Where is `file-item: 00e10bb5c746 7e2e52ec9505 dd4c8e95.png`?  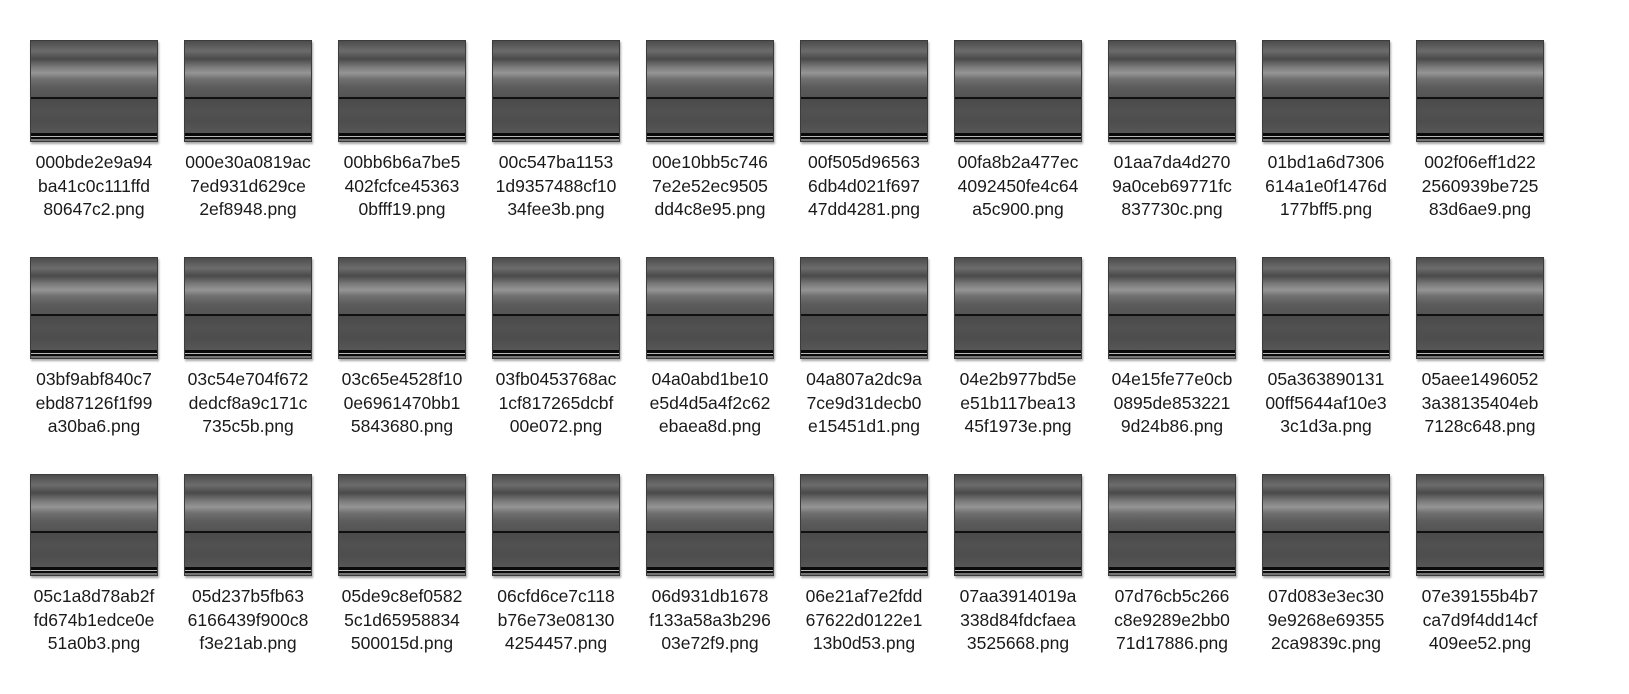 file-item: 00e10bb5c746 7e2e52ec9505 dd4c8e95.png is located at coordinates (710, 148).